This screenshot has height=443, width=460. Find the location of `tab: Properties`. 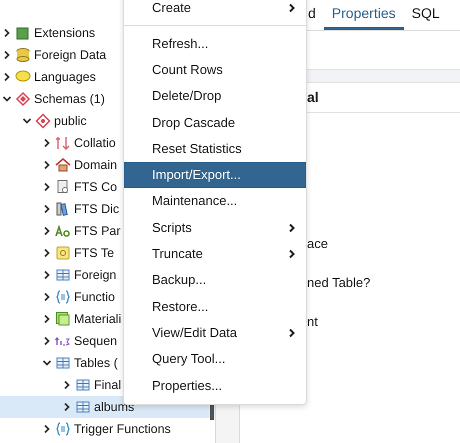

tab: Properties is located at coordinates (364, 15).